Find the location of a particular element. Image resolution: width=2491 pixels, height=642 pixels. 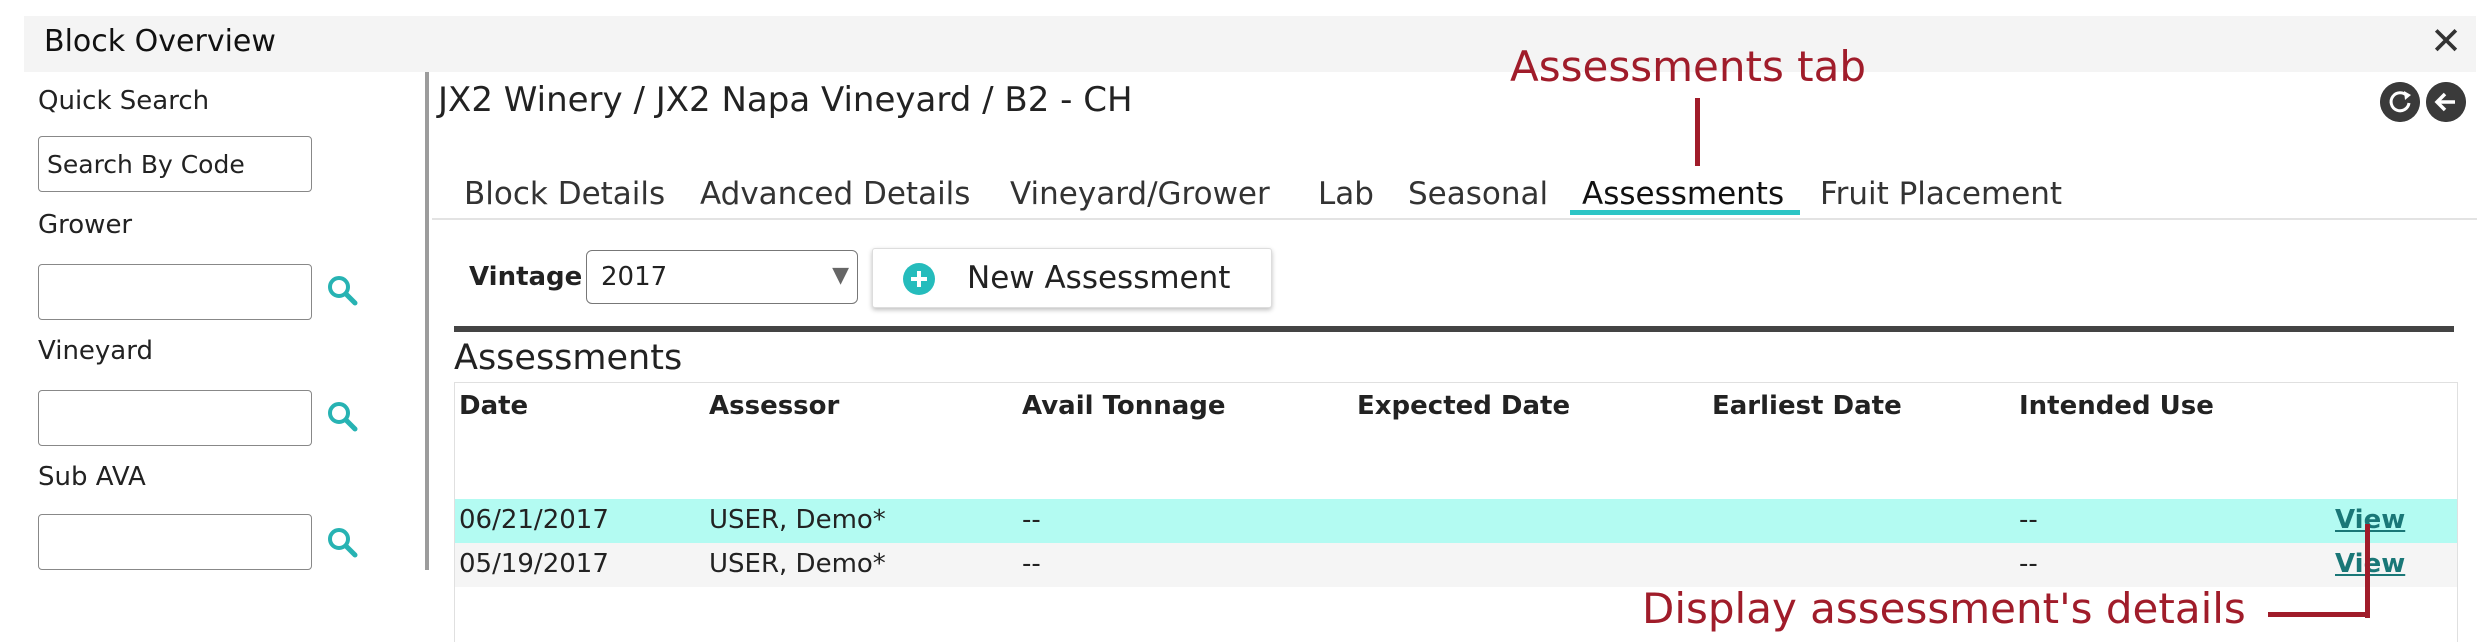

tab-vineyard-grower: Vineyard/Grower is located at coordinates (1140, 194).